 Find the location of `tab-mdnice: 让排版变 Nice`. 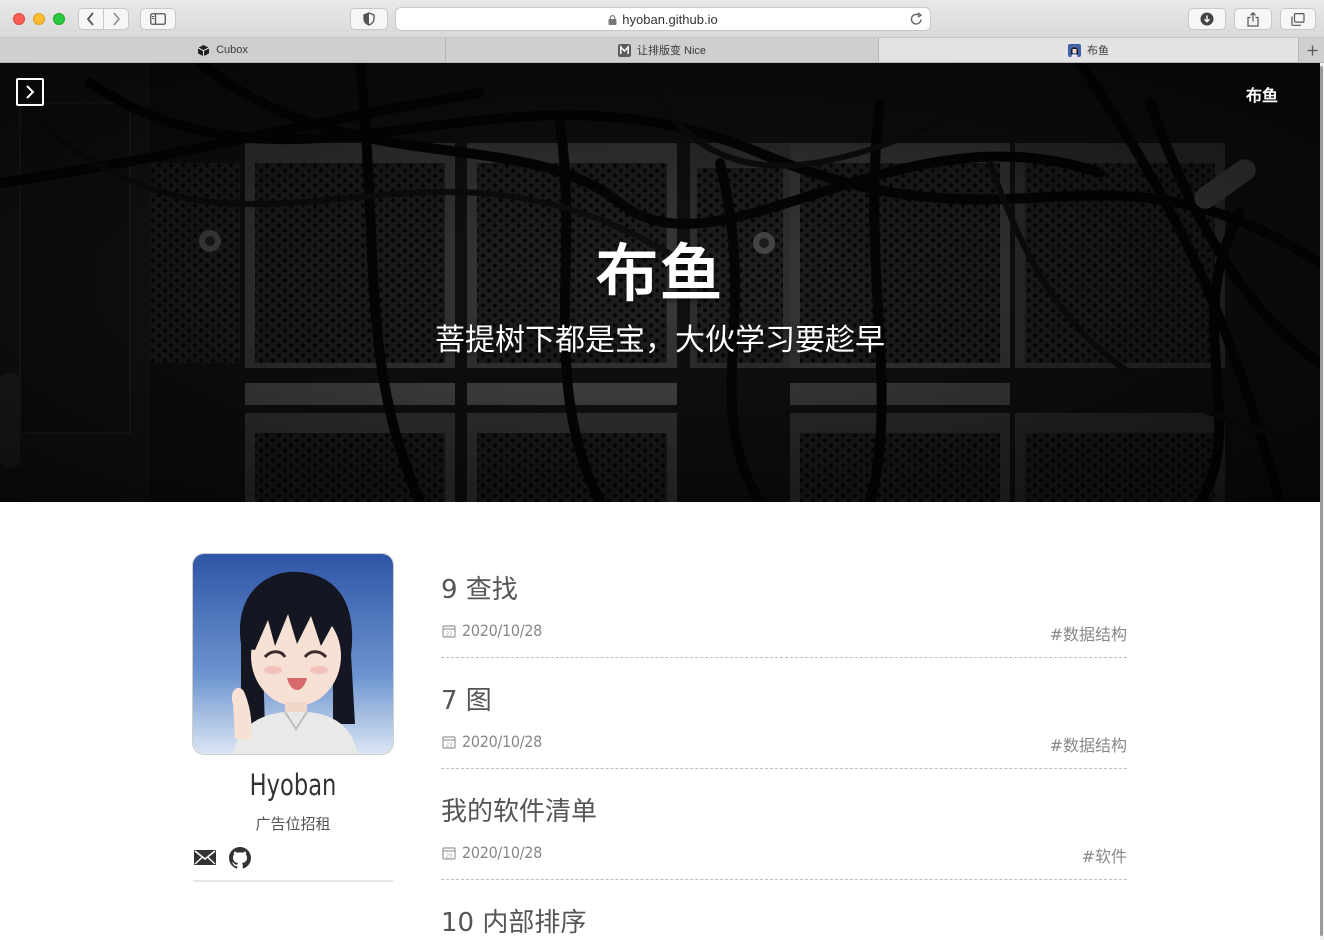

tab-mdnice: 让排版变 Nice is located at coordinates (662, 50).